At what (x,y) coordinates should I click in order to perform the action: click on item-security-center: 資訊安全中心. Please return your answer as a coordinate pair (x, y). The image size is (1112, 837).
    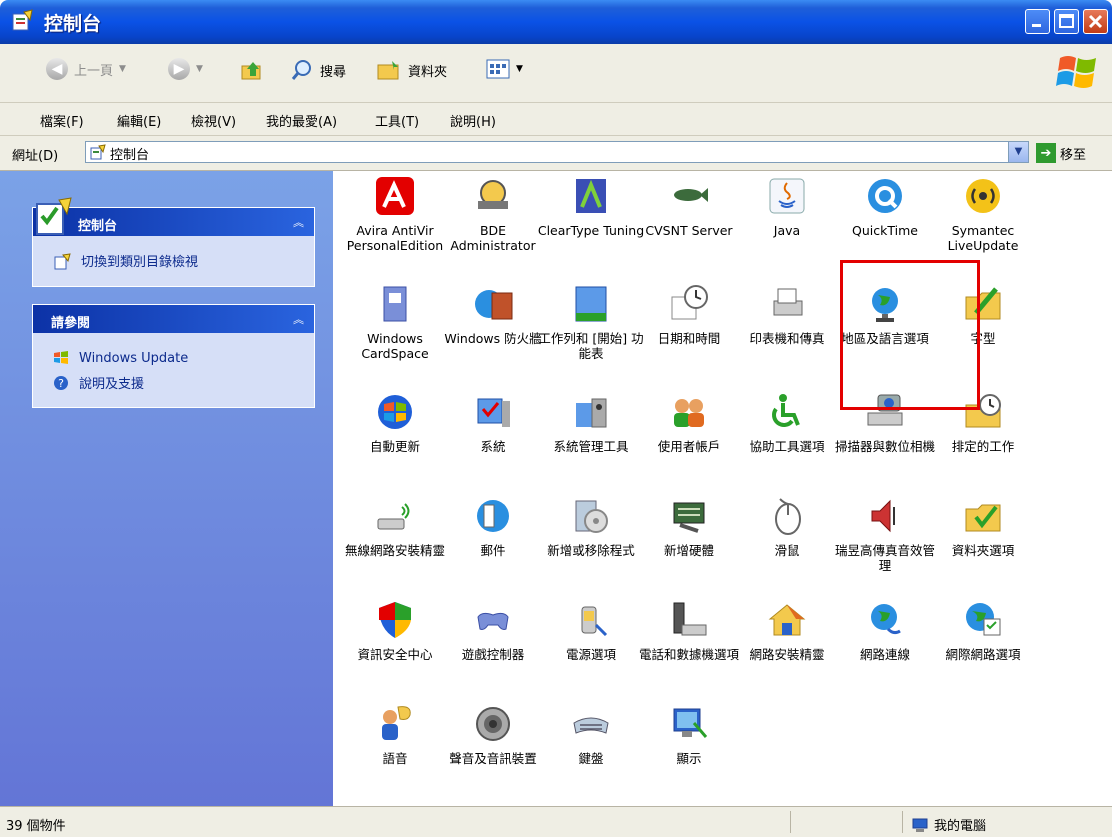
    Looking at the image, I should click on (395, 630).